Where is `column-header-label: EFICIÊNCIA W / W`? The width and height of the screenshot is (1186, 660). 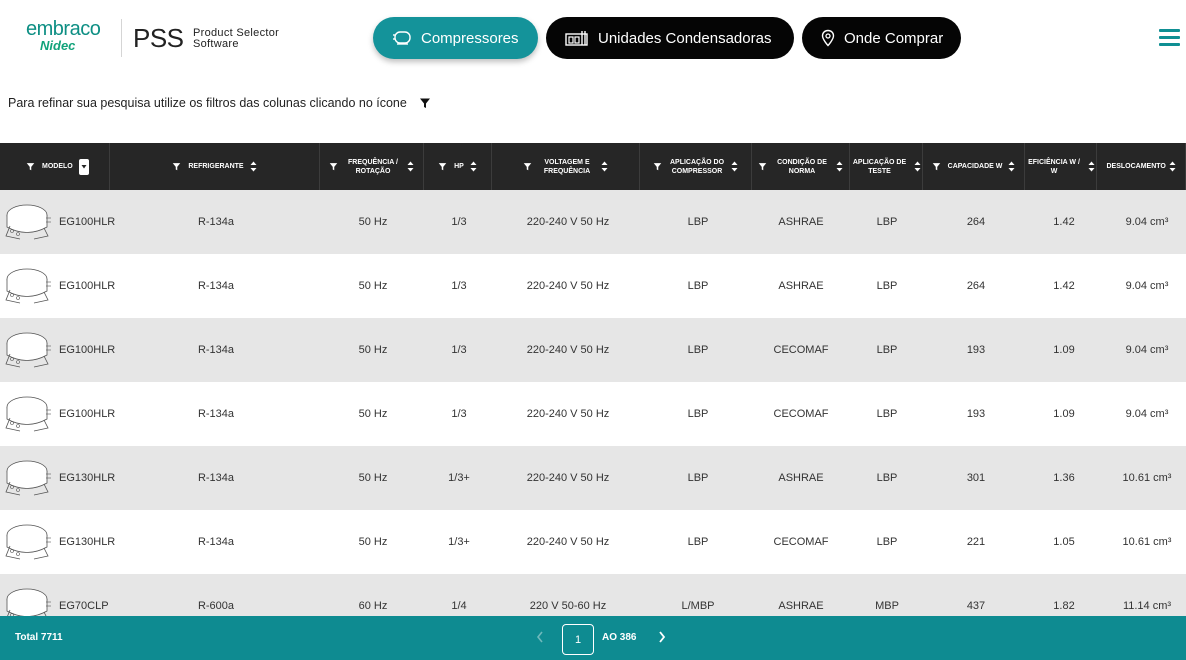 column-header-label: EFICIÊNCIA W / W is located at coordinates (1054, 166).